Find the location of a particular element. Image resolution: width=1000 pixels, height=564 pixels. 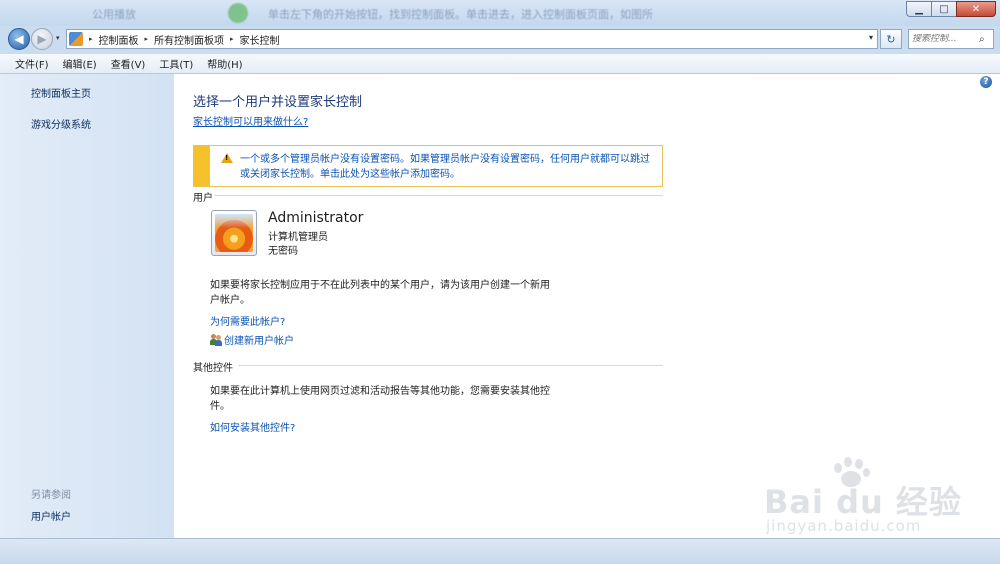

search-input is located at coordinates (944, 39).